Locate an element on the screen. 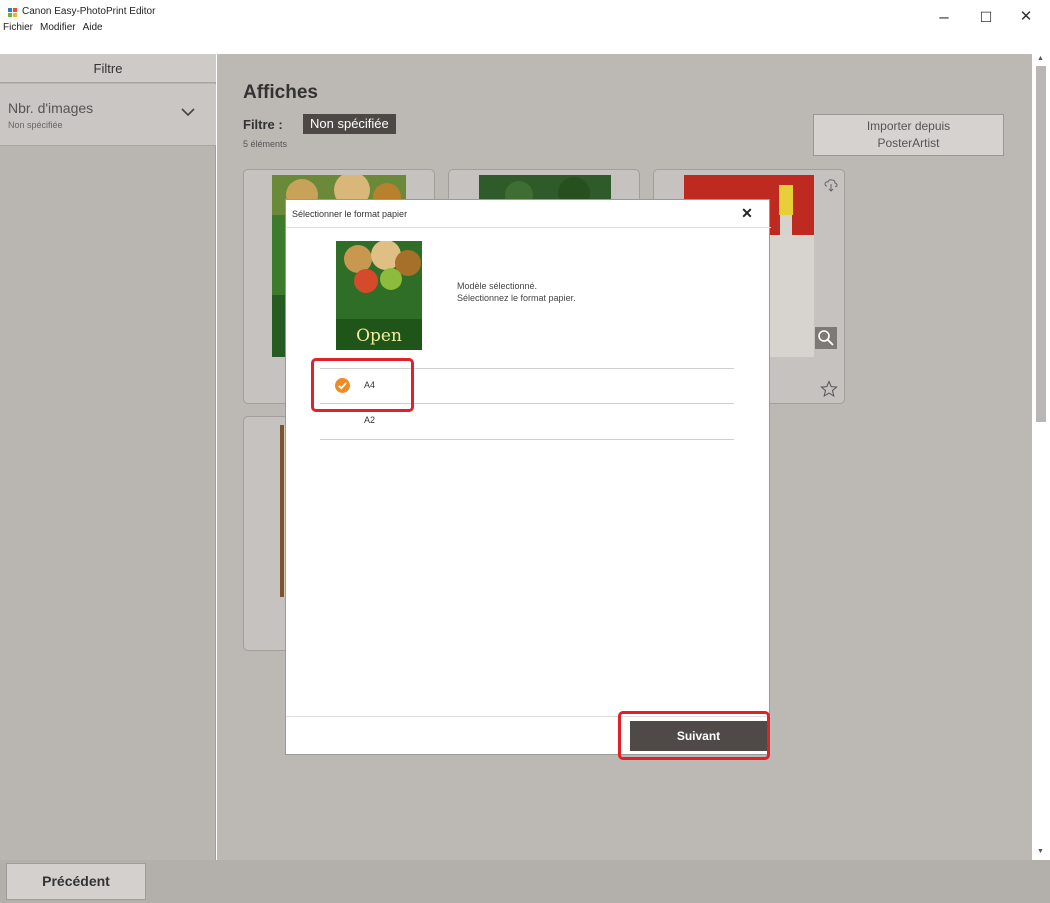 Image resolution: width=1050 pixels, height=903 pixels. vertical-scrollbar: ▲ ▼ is located at coordinates (1041, 457).